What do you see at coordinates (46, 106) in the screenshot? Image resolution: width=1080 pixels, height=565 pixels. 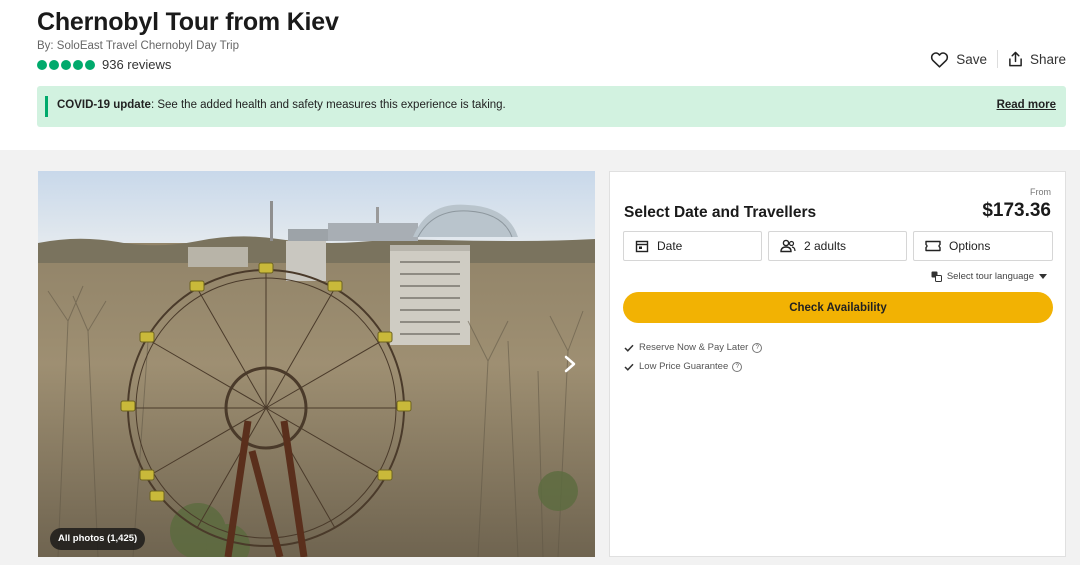 I see `covid-accent-bar` at bounding box center [46, 106].